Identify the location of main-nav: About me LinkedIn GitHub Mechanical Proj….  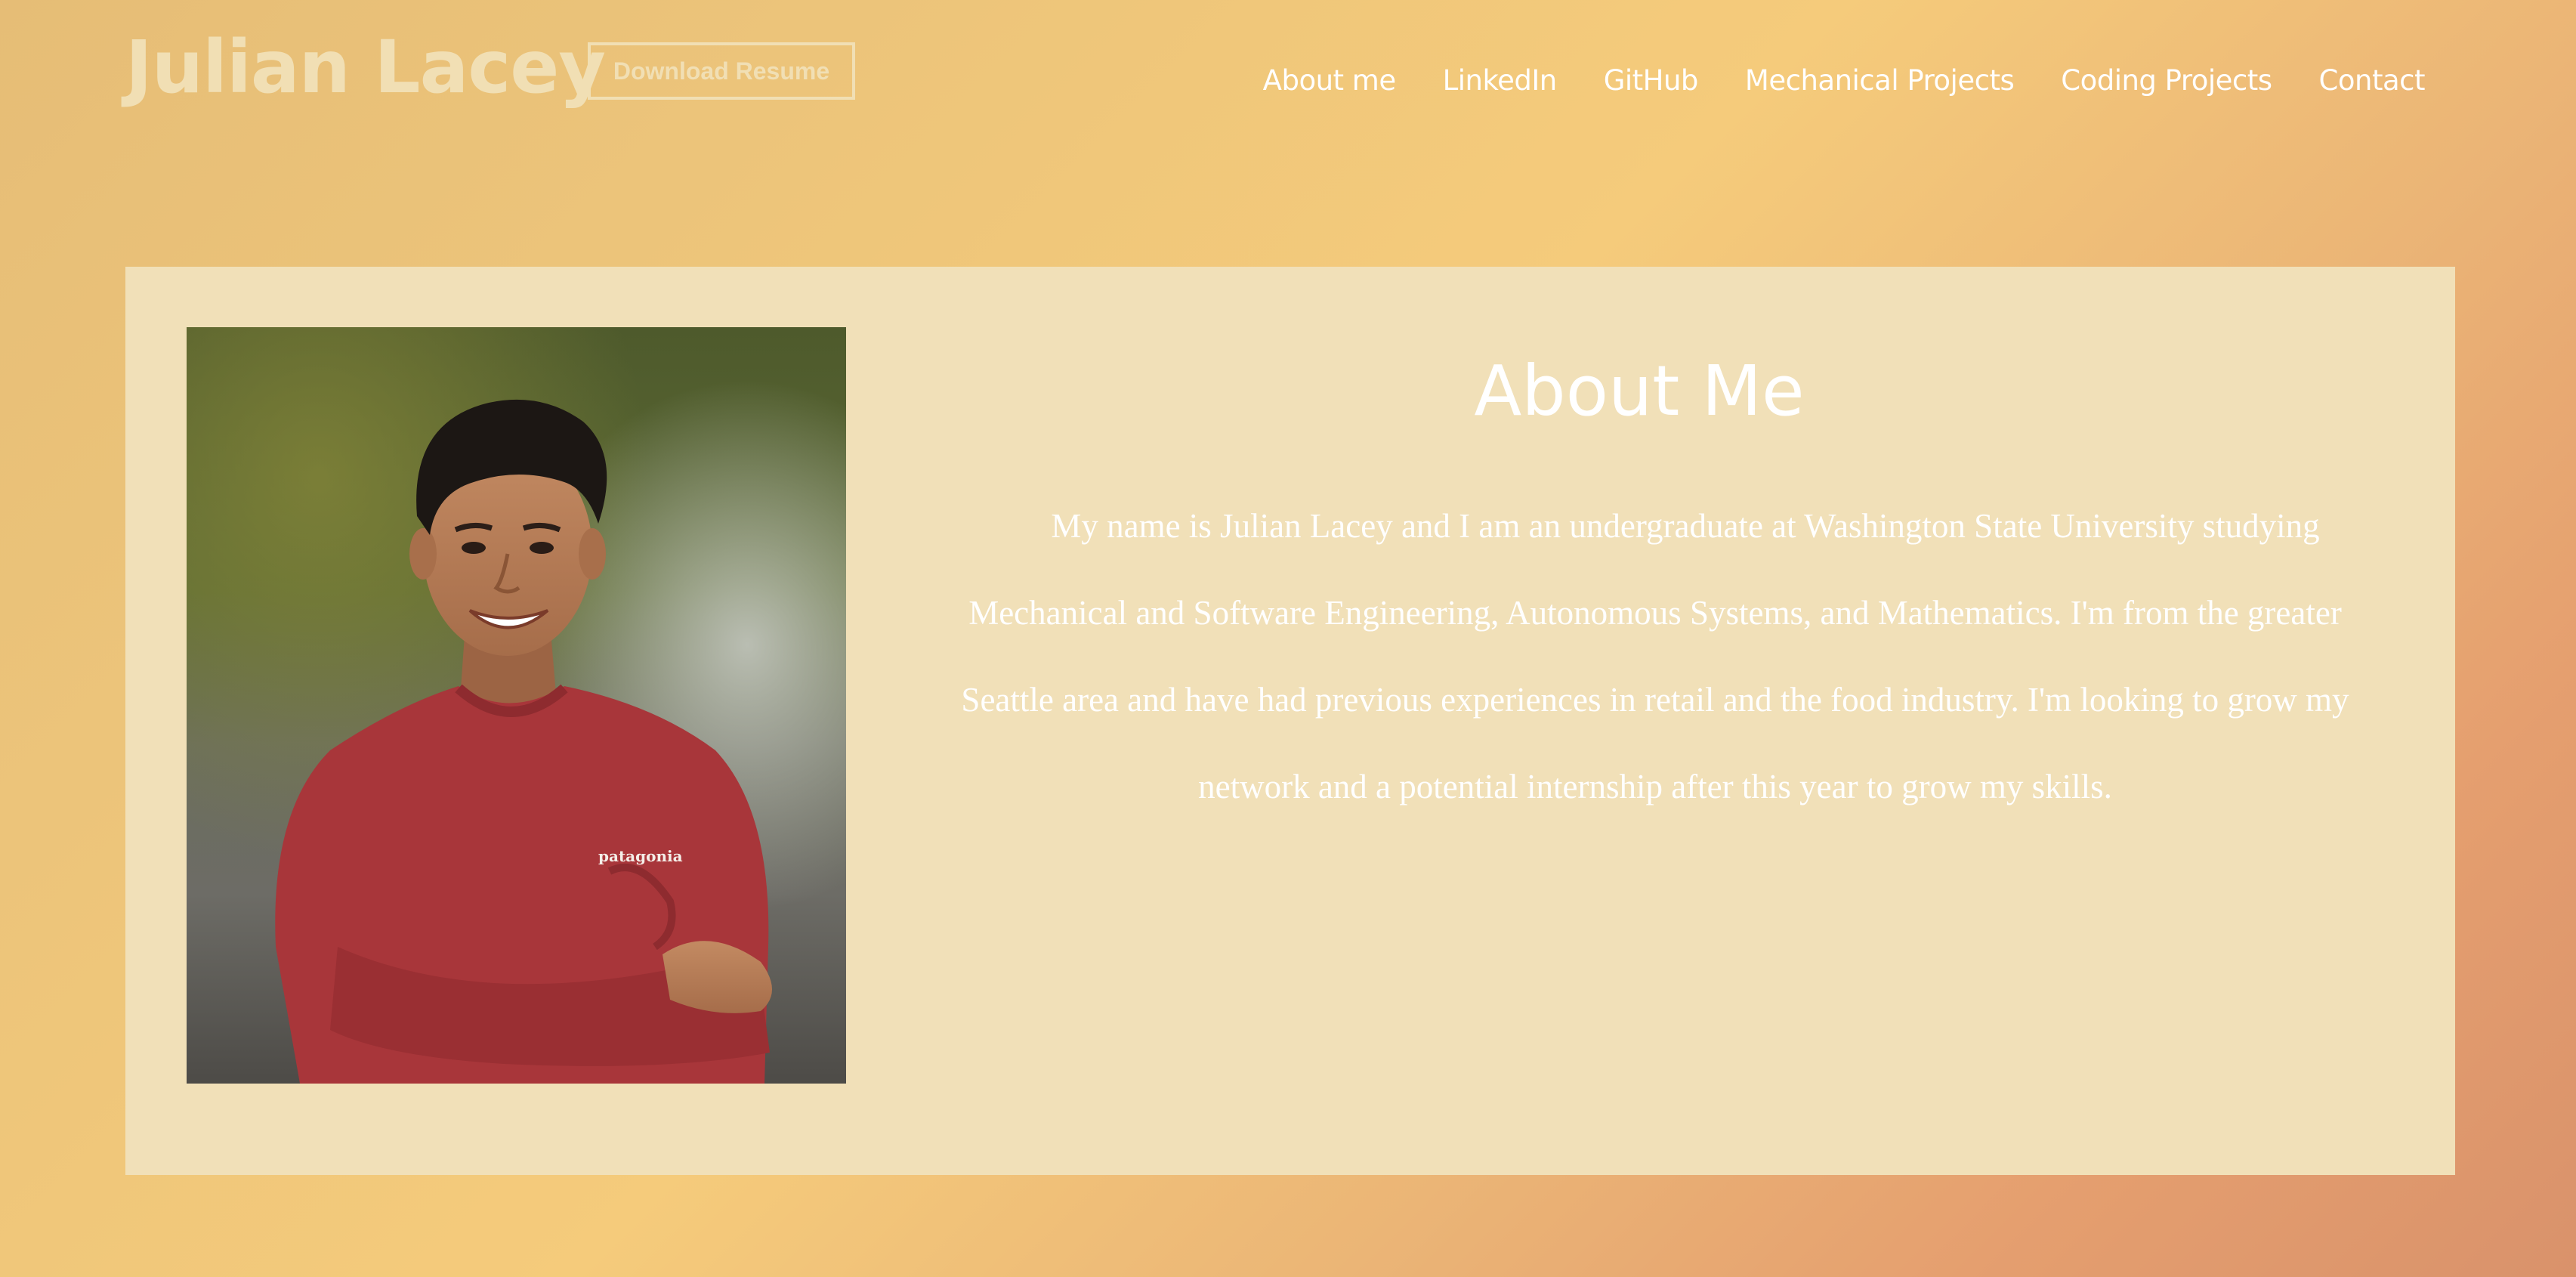
(1844, 80).